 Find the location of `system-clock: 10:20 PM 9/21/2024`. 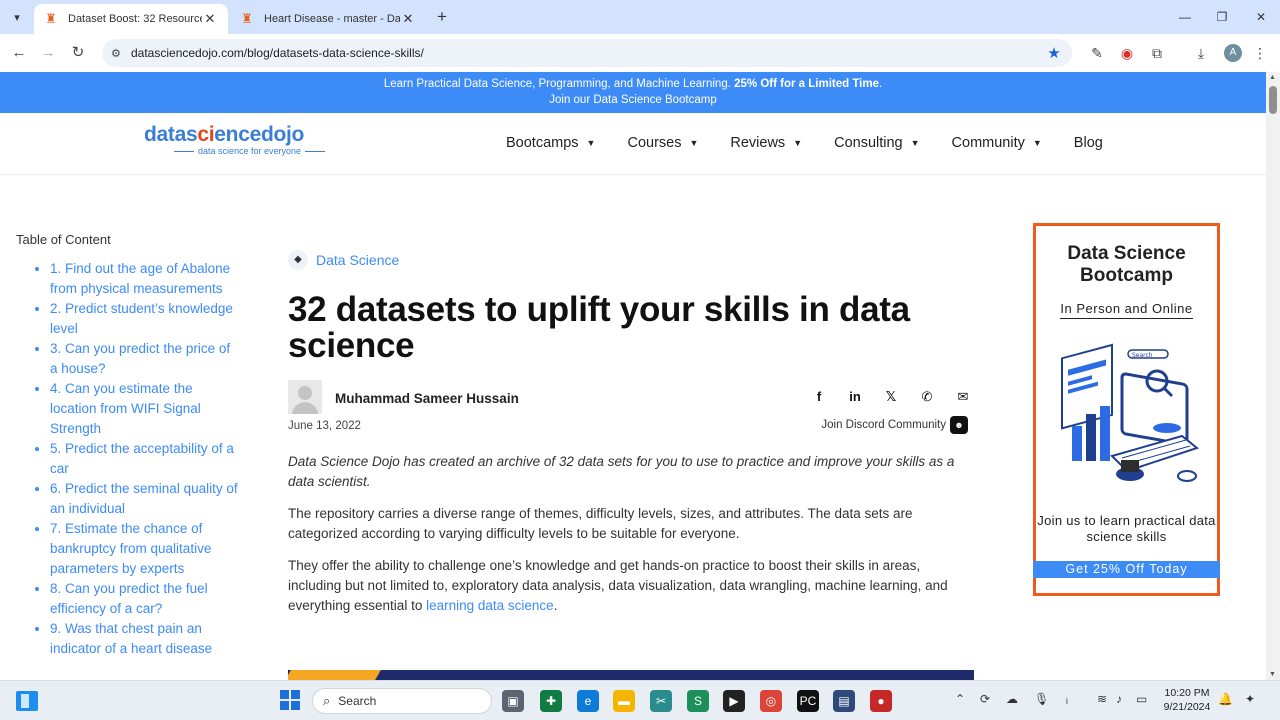

system-clock: 10:20 PM 9/21/2024 is located at coordinates (1187, 700).